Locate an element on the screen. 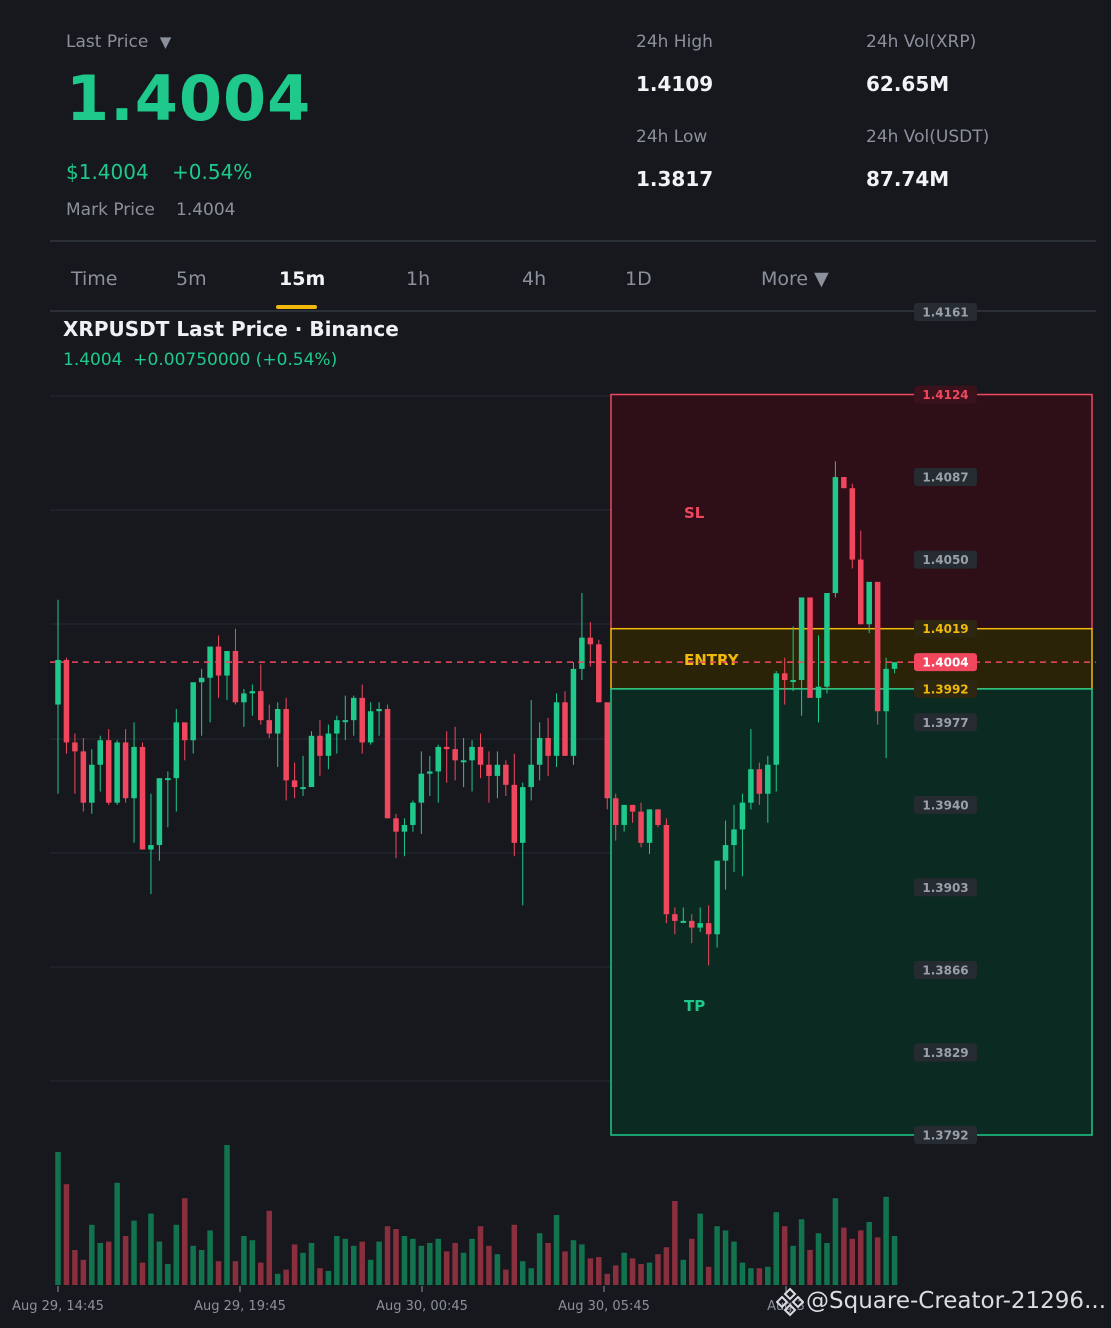  x-tick-label: Aug 29, 19:45 is located at coordinates (240, 1306).